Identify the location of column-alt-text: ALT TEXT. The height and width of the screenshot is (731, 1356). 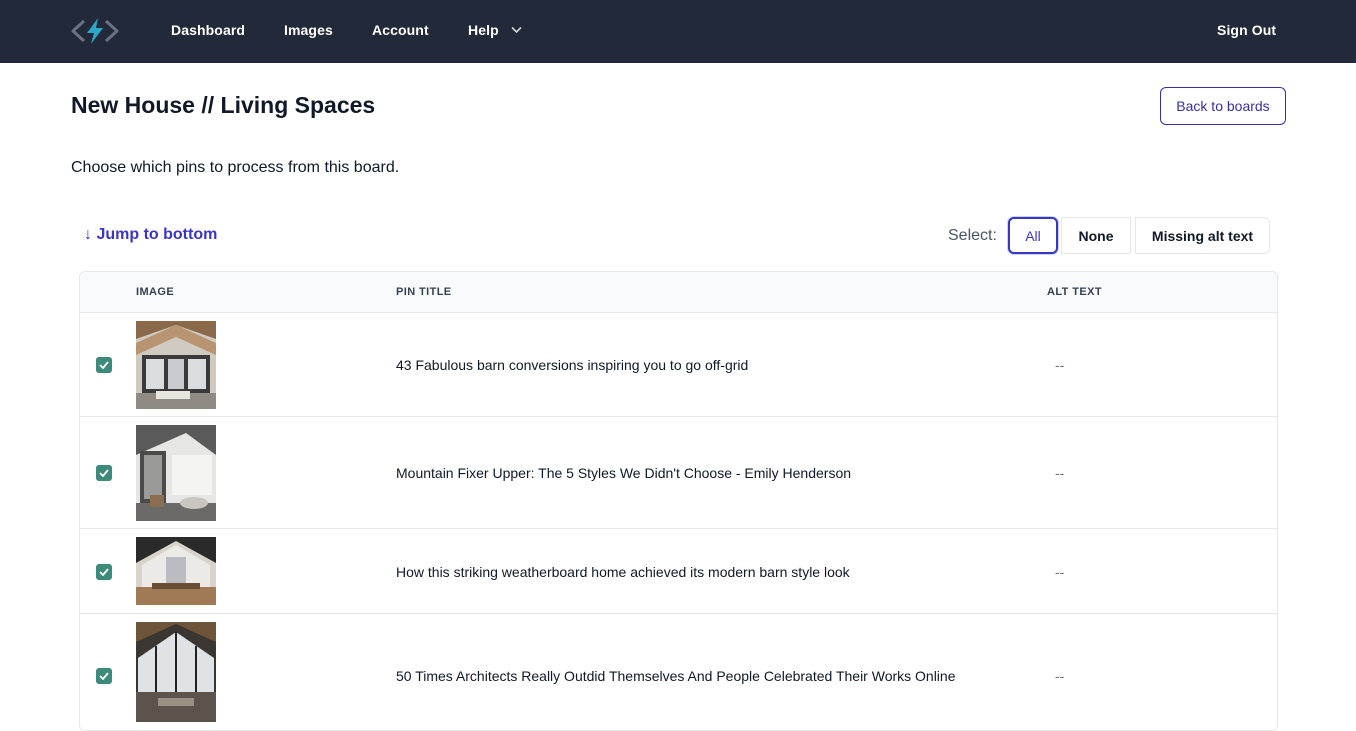
(1074, 292).